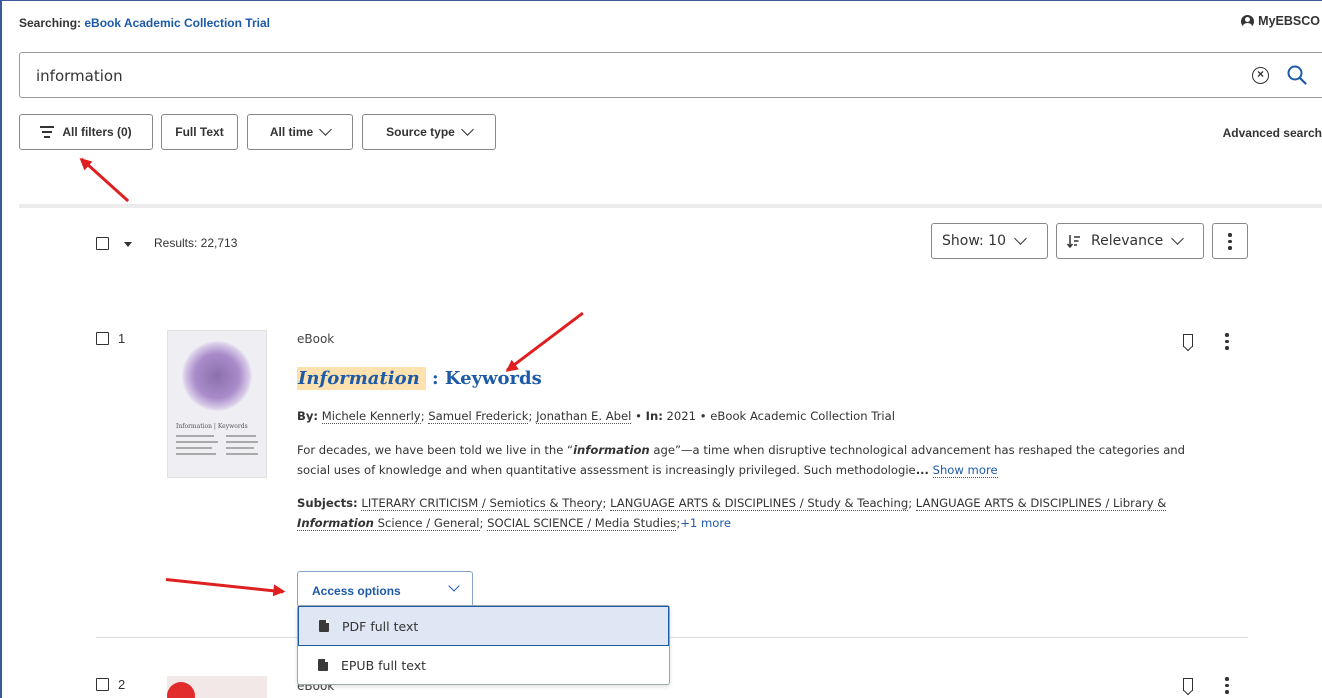 This screenshot has width=1322, height=698. I want to click on search-icon, so click(1297, 75).